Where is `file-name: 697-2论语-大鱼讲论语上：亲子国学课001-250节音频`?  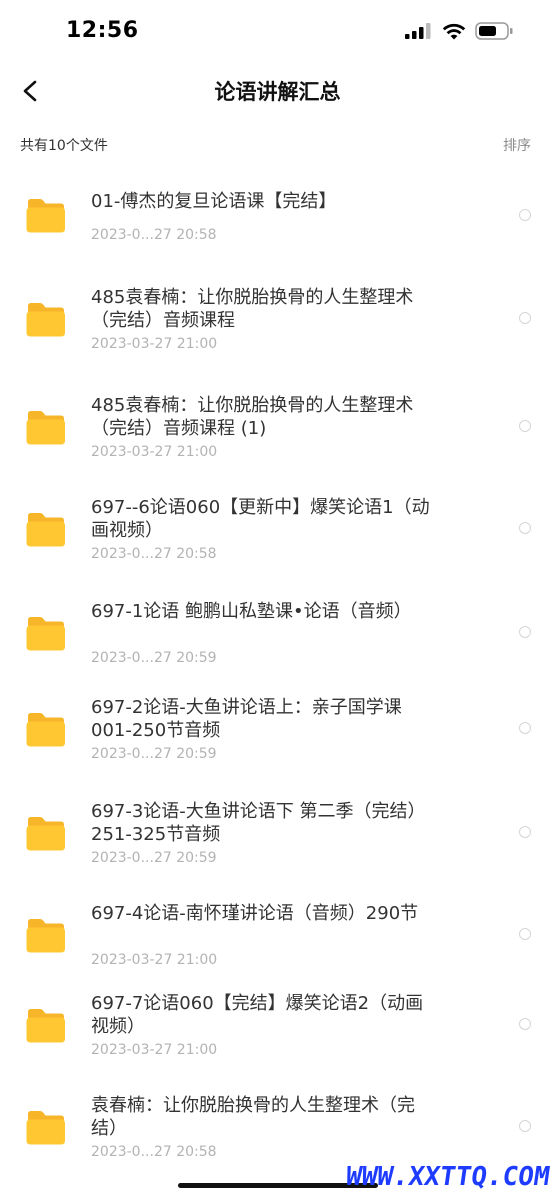 file-name: 697-2论语-大鱼讲论语上：亲子国学课001-250节音频 is located at coordinates (246, 719).